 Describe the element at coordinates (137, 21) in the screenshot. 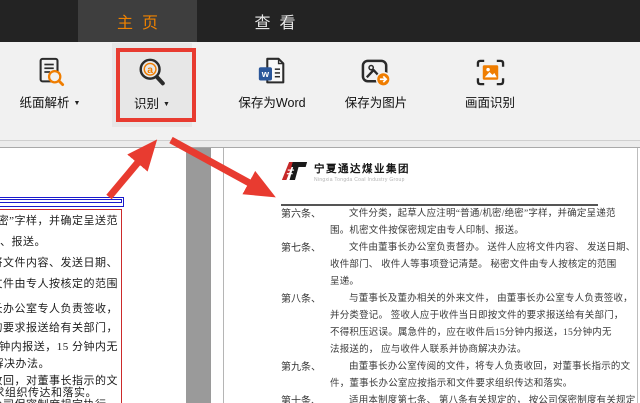

I see `tab-home: 主页` at that location.